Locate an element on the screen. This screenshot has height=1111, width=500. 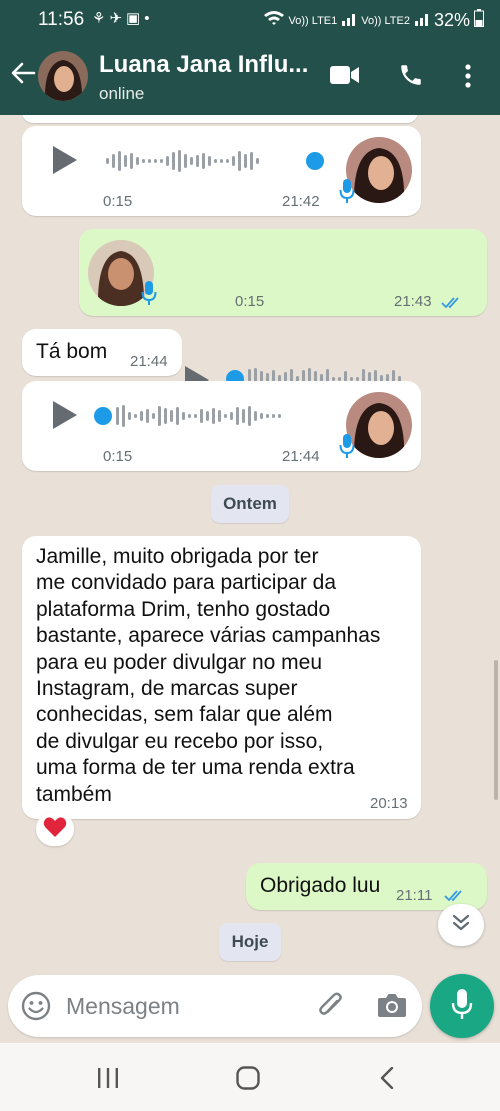
heart-icon is located at coordinates (55, 829).